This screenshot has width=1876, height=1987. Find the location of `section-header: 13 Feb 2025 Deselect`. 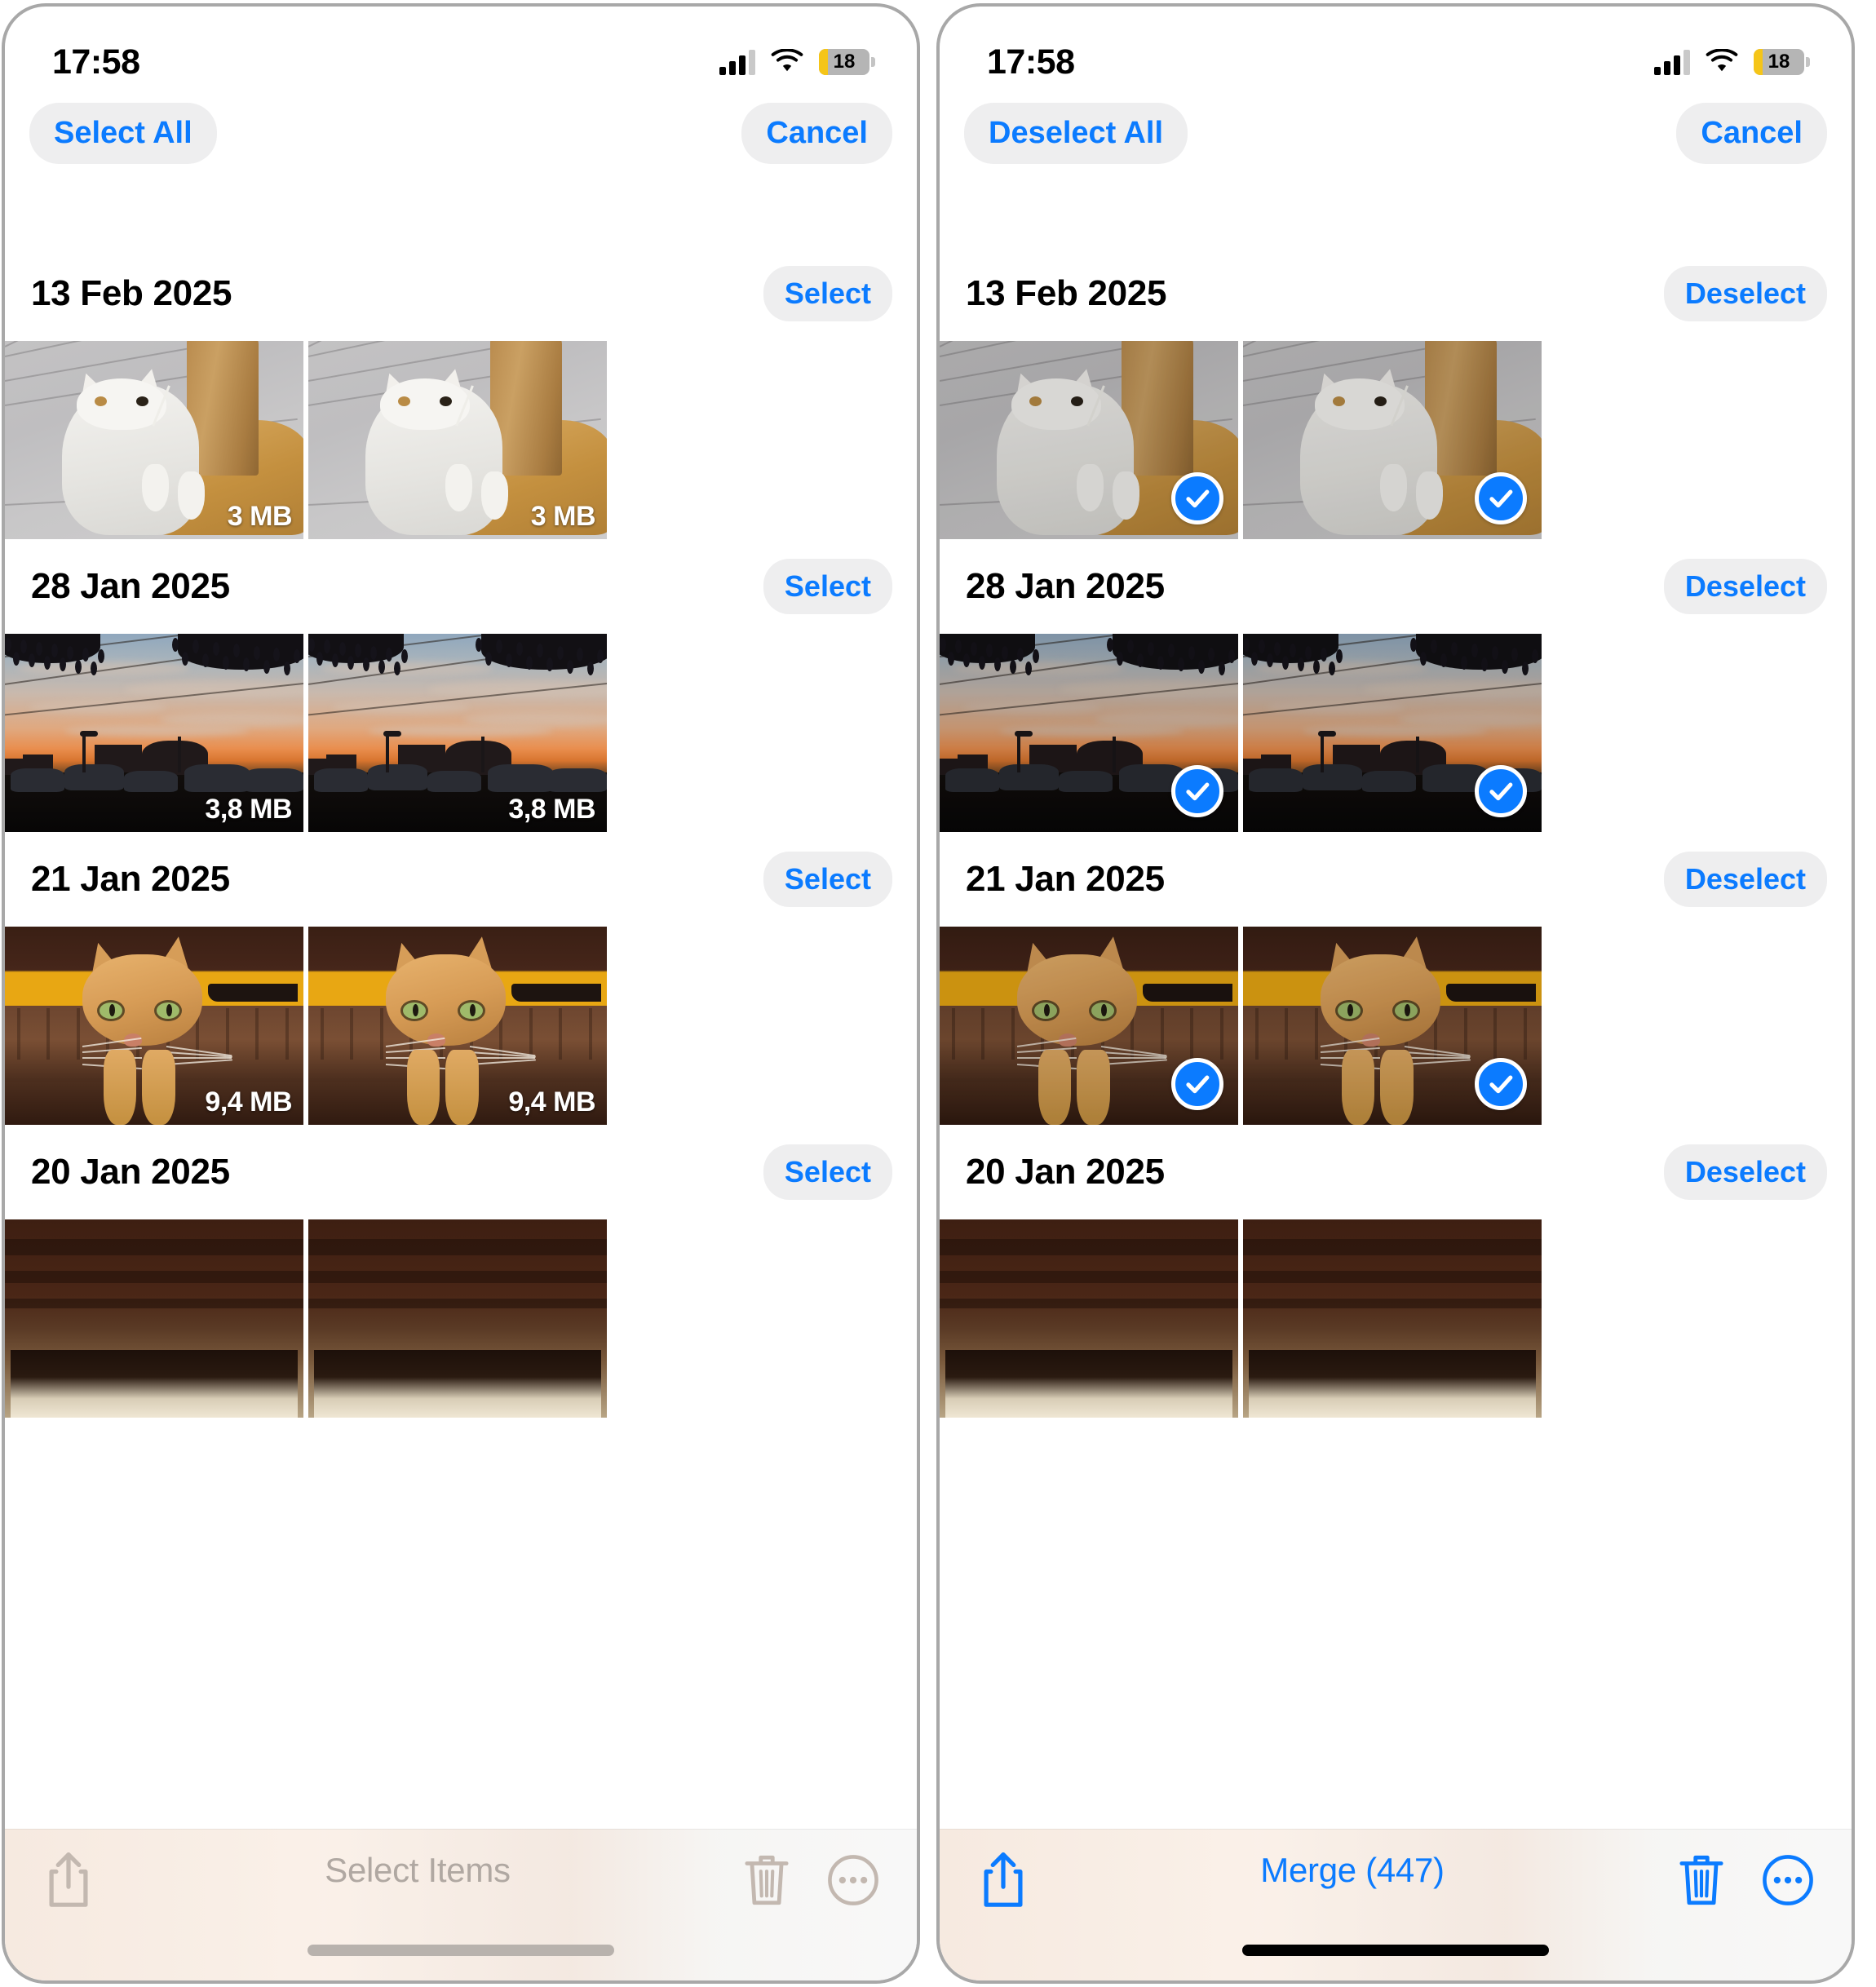

section-header: 13 Feb 2025 Deselect is located at coordinates (1396, 293).